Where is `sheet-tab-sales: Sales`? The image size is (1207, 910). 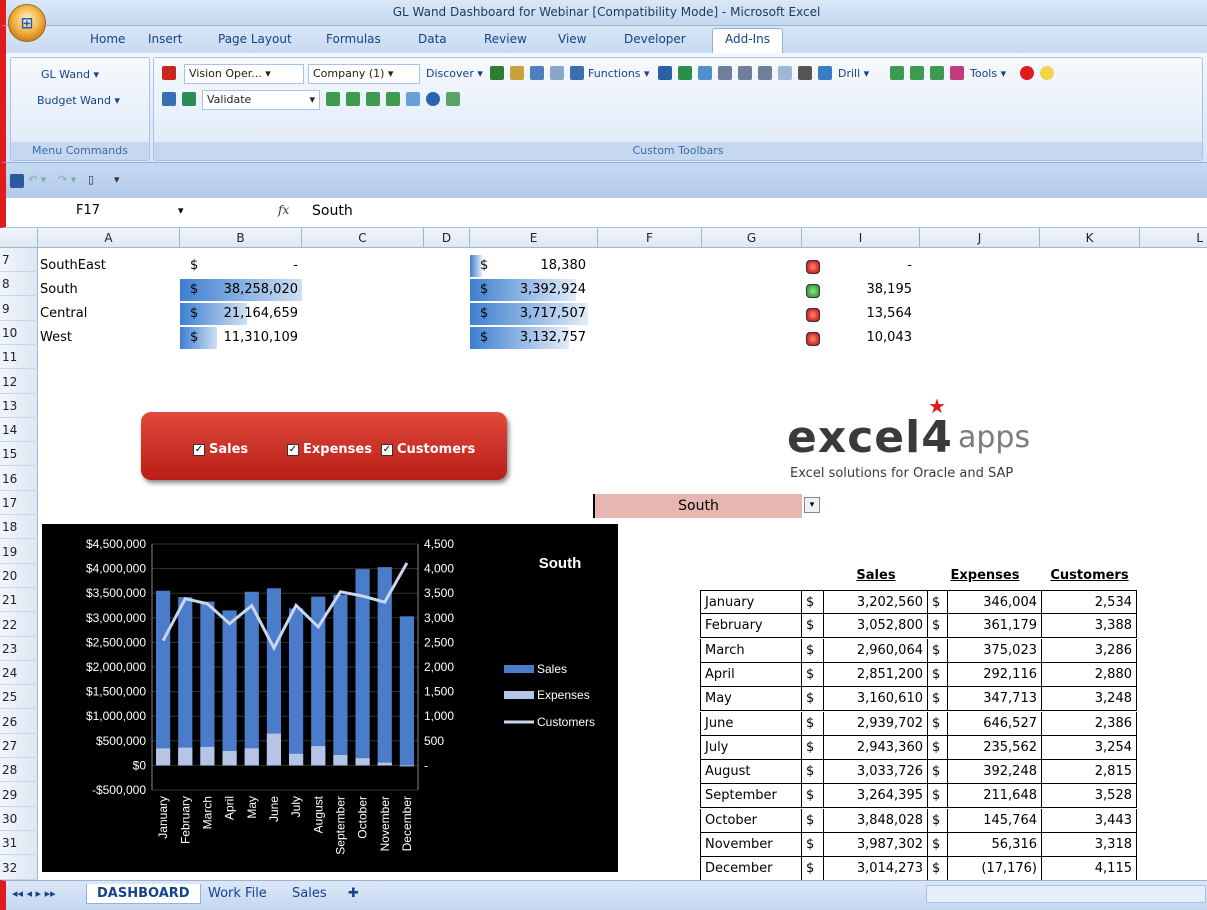
sheet-tab-sales: Sales is located at coordinates (309, 894).